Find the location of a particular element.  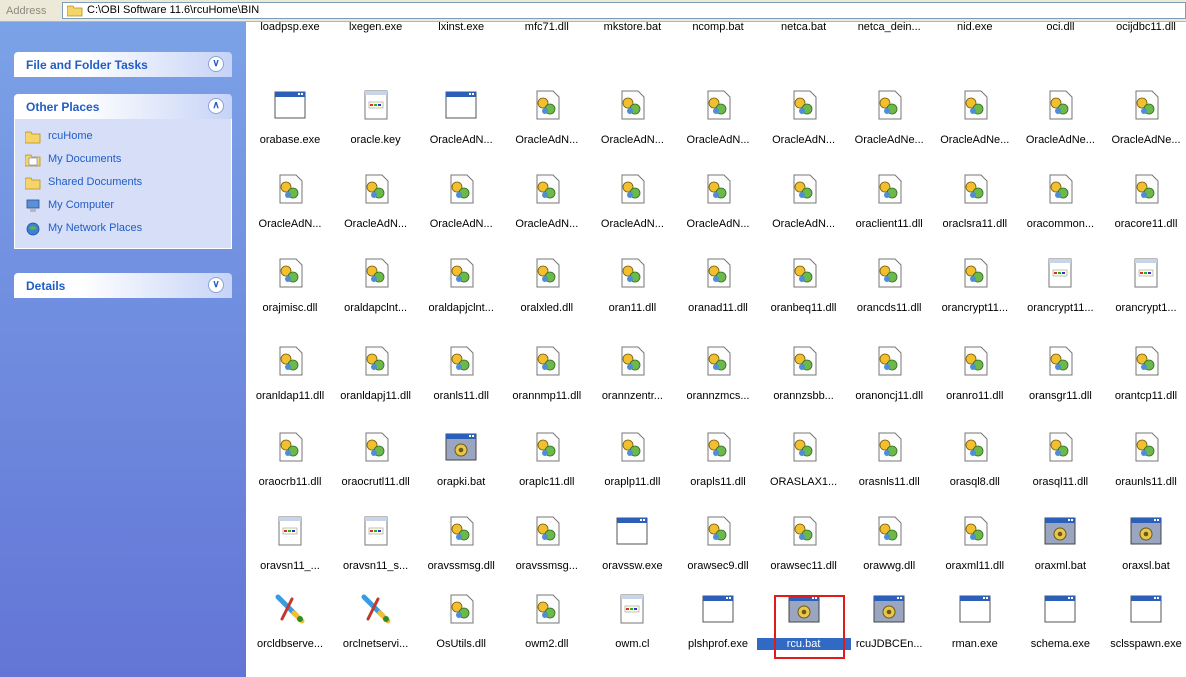

file-item: oraclient11.dll is located at coordinates (889, 213).